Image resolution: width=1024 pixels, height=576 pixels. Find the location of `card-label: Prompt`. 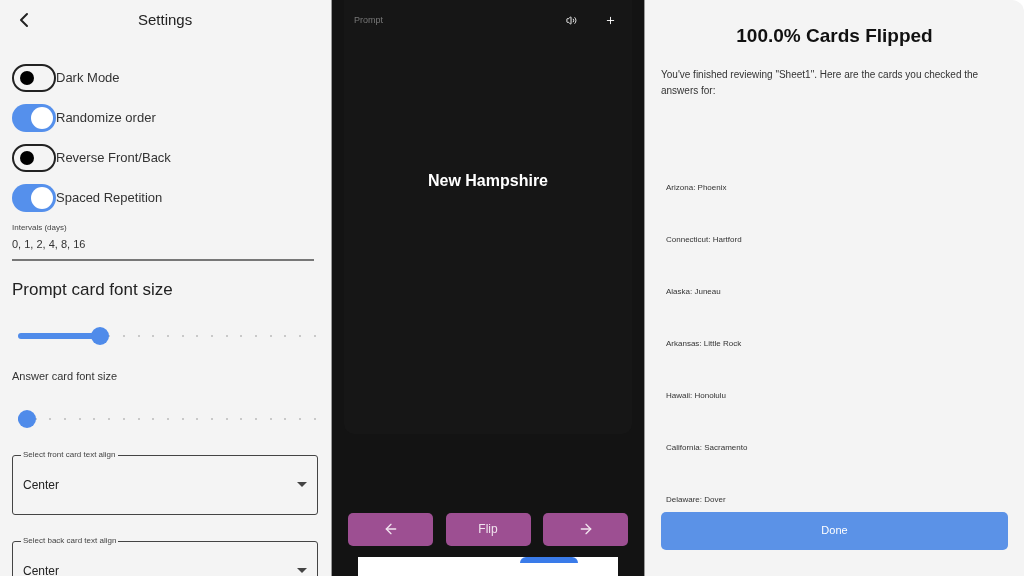

card-label: Prompt is located at coordinates (368, 20).